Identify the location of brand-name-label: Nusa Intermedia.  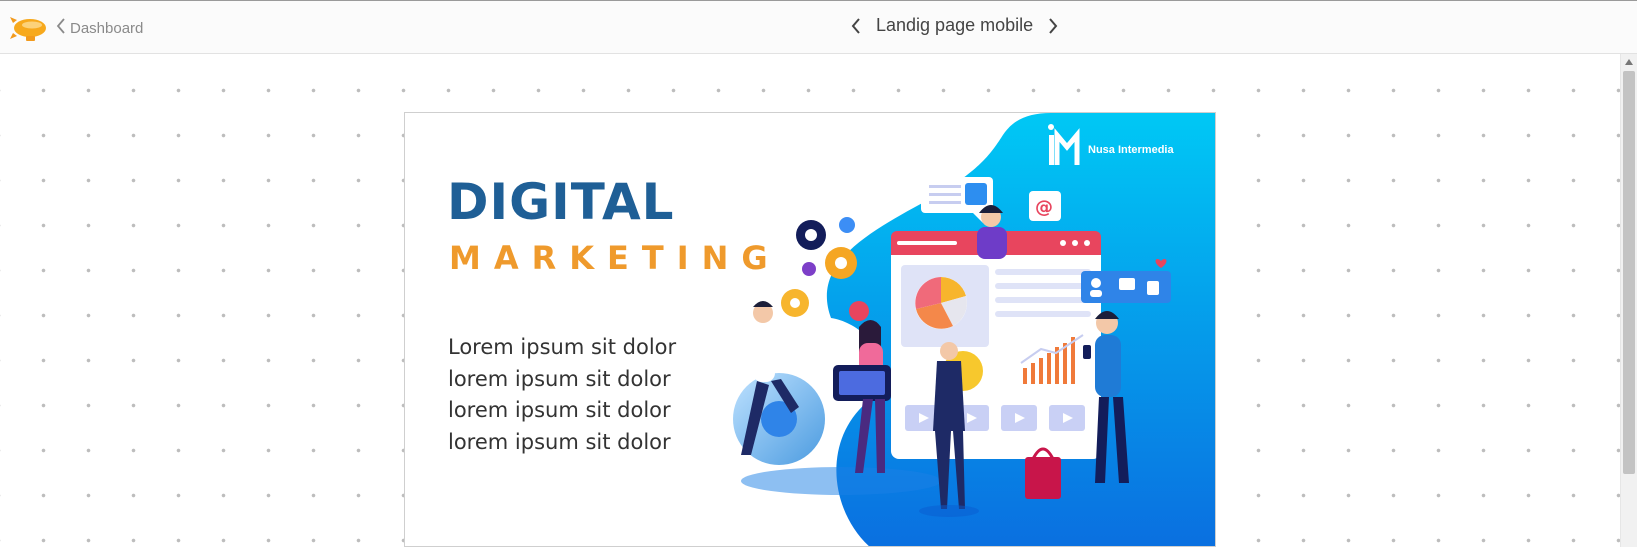
(1131, 150).